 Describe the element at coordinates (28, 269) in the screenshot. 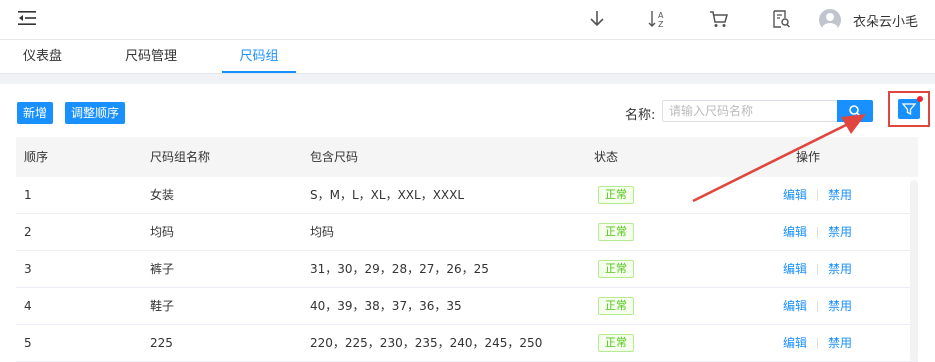

I see `order-cell: 3` at that location.